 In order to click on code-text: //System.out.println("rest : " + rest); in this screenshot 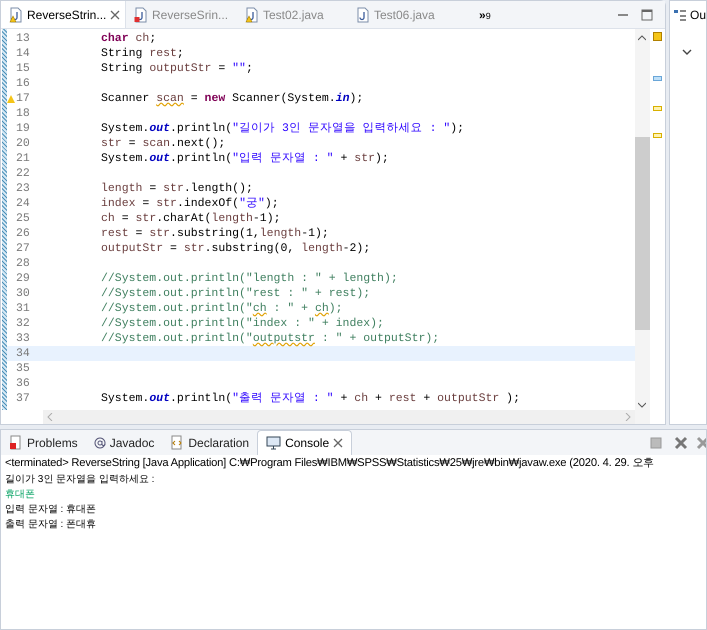, I will do `click(235, 293)`.